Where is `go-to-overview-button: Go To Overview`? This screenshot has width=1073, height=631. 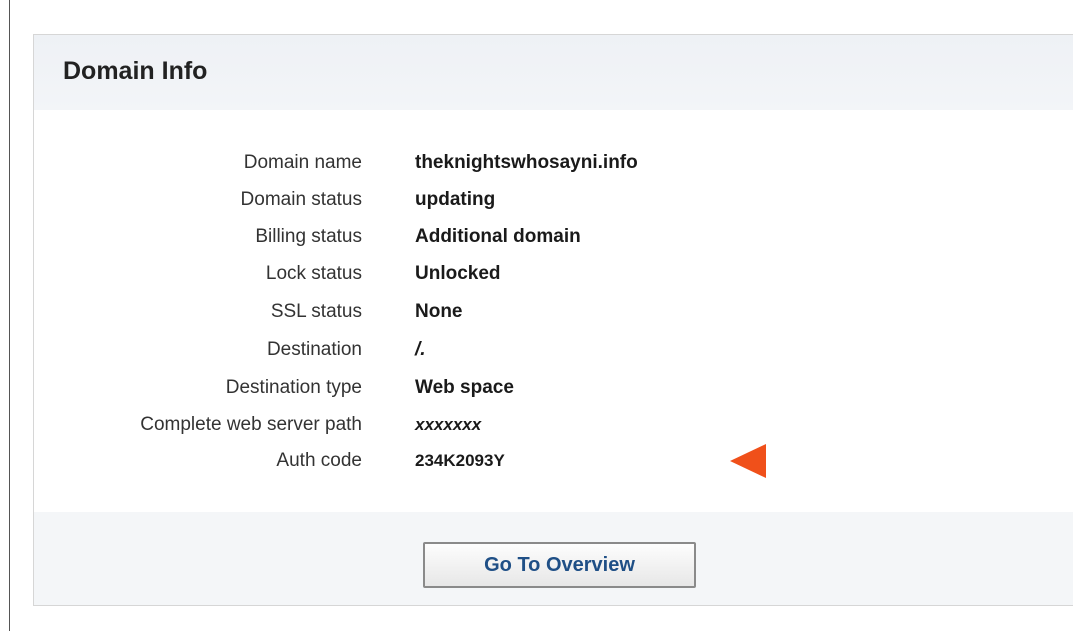
go-to-overview-button: Go To Overview is located at coordinates (559, 565).